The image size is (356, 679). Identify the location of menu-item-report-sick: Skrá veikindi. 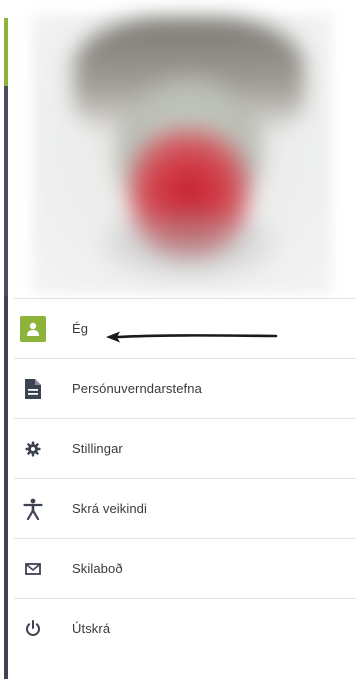
(185, 508).